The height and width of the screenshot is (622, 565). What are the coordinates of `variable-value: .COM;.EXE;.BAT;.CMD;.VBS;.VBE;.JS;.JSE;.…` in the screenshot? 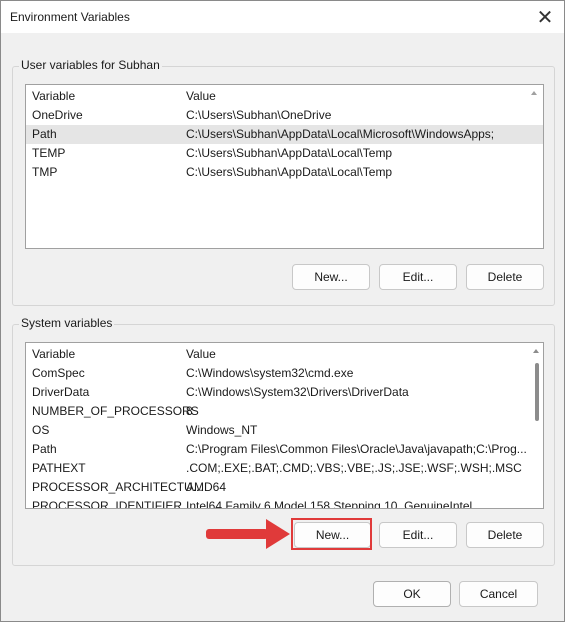 It's located at (354, 468).